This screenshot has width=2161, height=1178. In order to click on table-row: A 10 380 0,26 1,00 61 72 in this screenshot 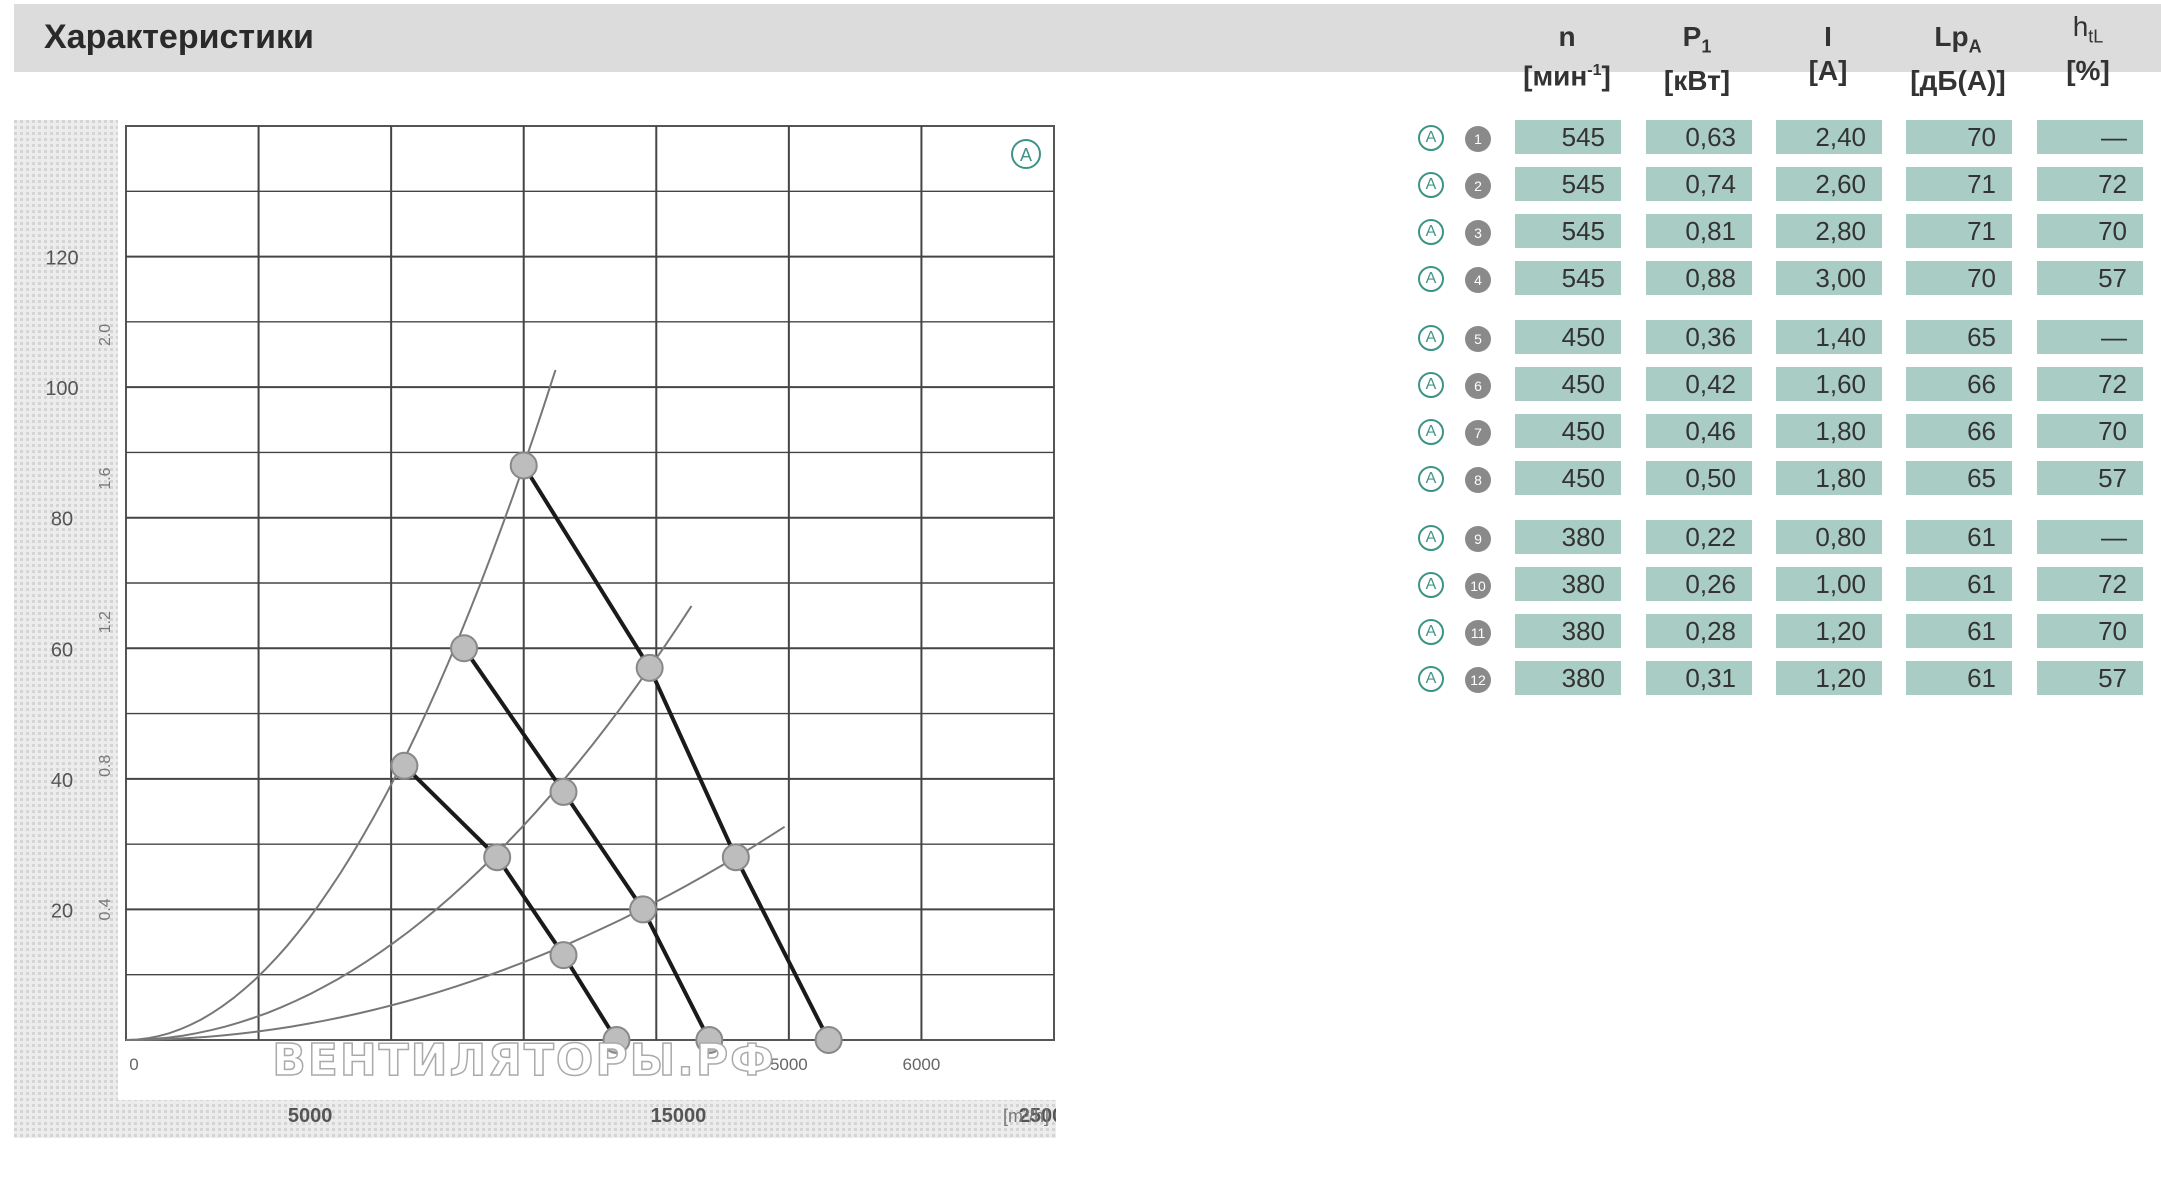, I will do `click(1785, 585)`.